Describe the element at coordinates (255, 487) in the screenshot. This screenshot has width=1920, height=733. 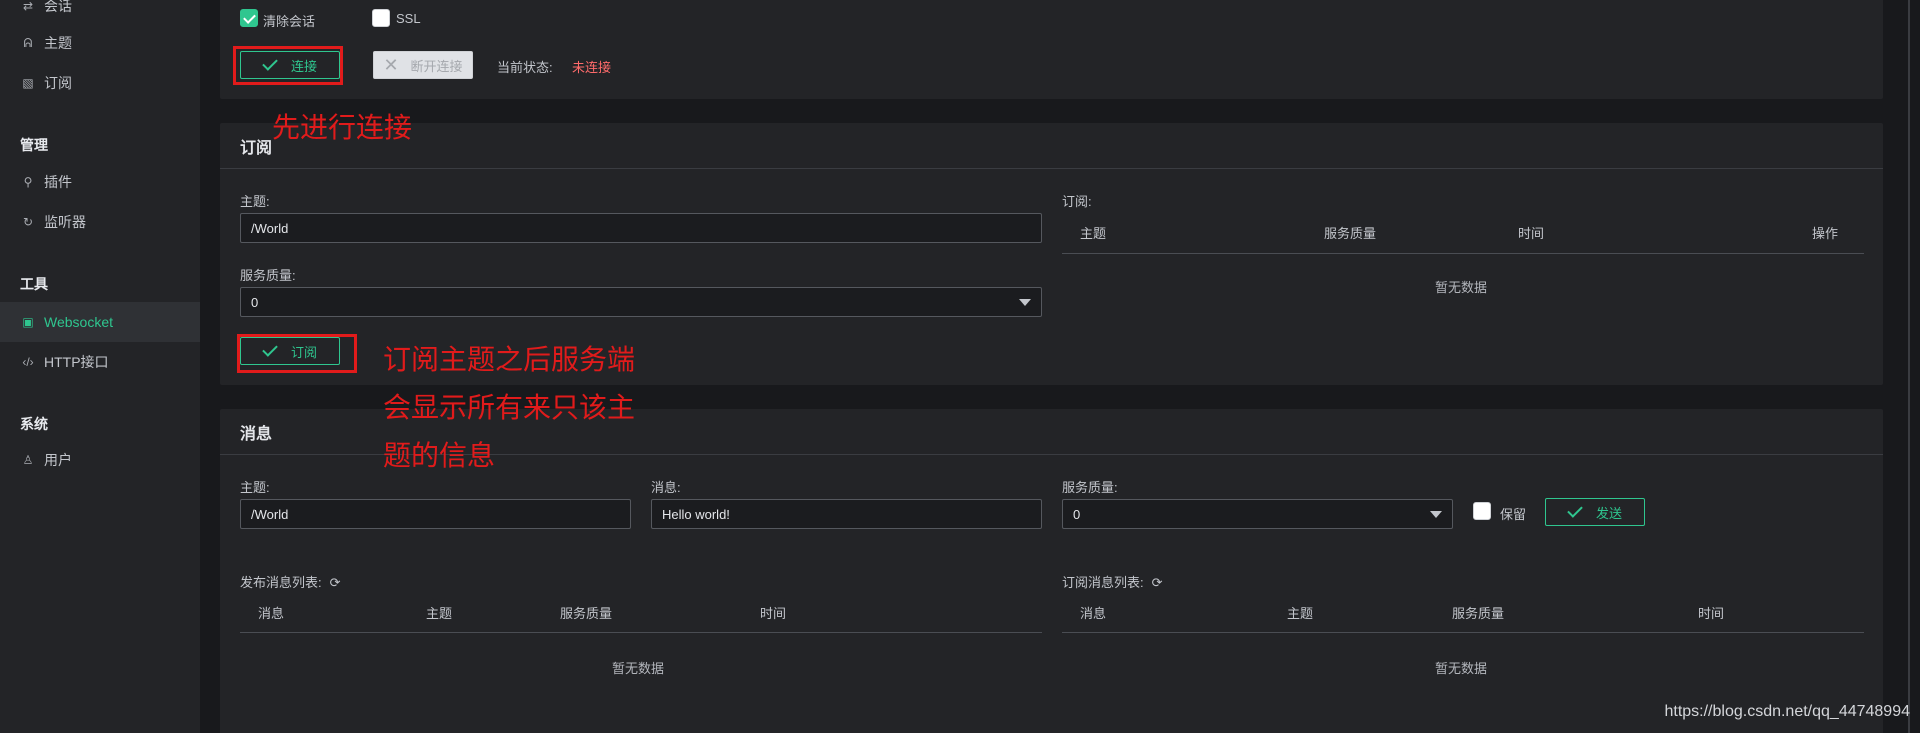
I see `message-topic-label: 主题:` at that location.